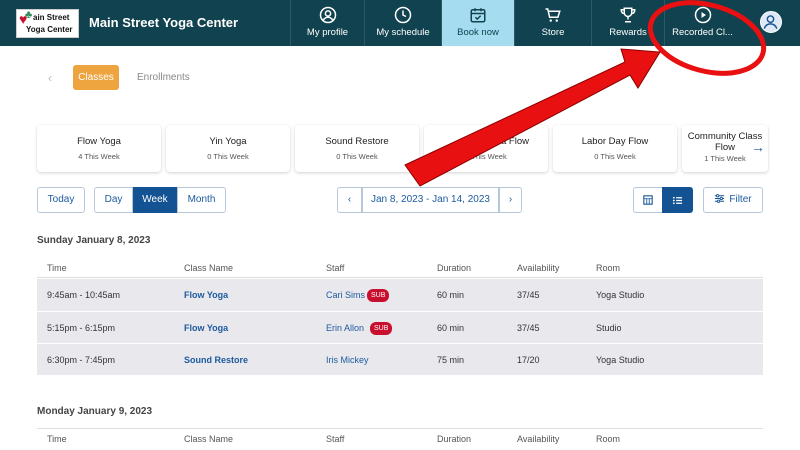 The width and height of the screenshot is (800, 450). What do you see at coordinates (628, 32) in the screenshot?
I see `nav-label: Rewards` at bounding box center [628, 32].